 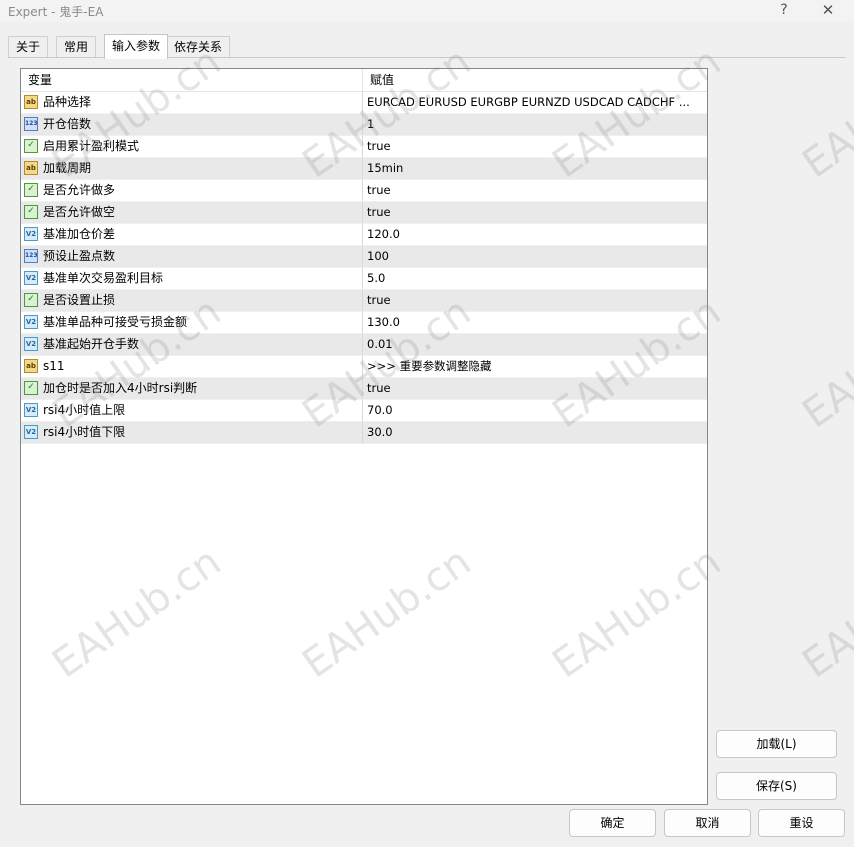 I want to click on variable-name: 基准起始开仓手数, so click(x=91, y=344).